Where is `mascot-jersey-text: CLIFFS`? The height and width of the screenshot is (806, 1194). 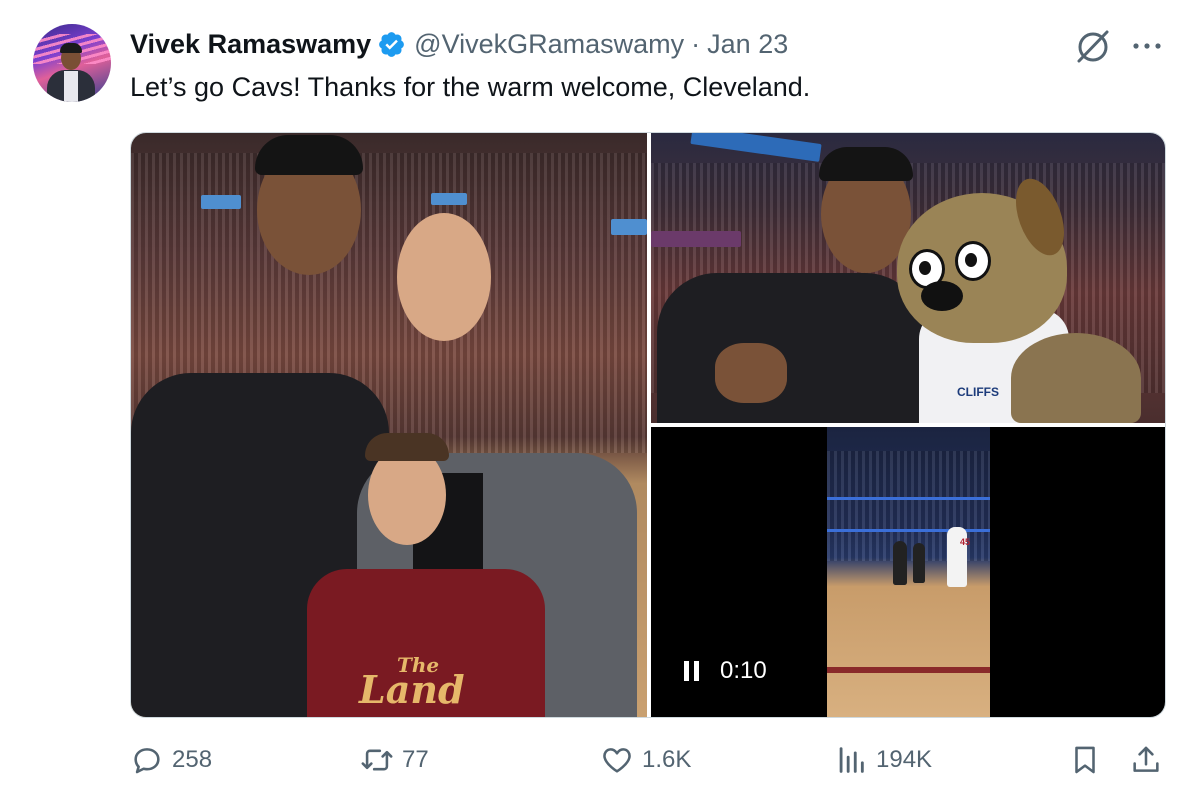
mascot-jersey-text: CLIFFS is located at coordinates (978, 392).